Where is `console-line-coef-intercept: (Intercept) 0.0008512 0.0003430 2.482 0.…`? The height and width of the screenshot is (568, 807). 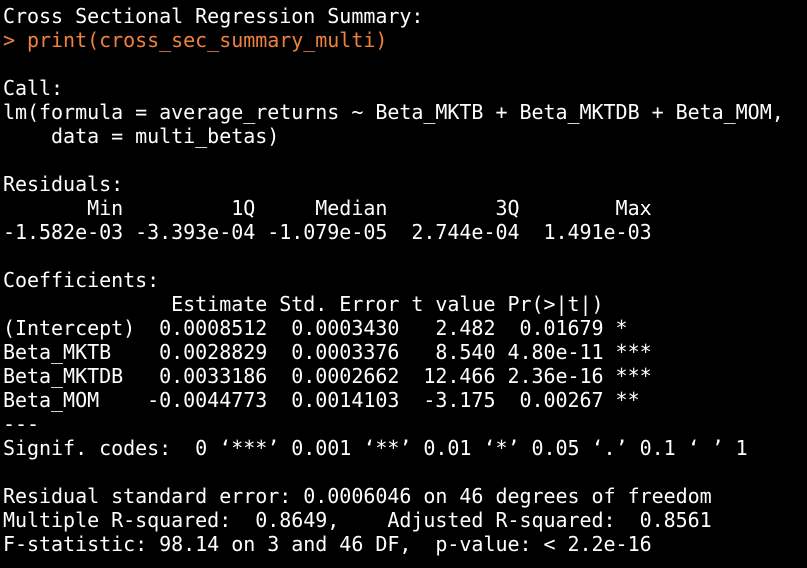
console-line-coef-intercept: (Intercept) 0.0008512 0.0003430 2.482 0.… is located at coordinates (327, 328).